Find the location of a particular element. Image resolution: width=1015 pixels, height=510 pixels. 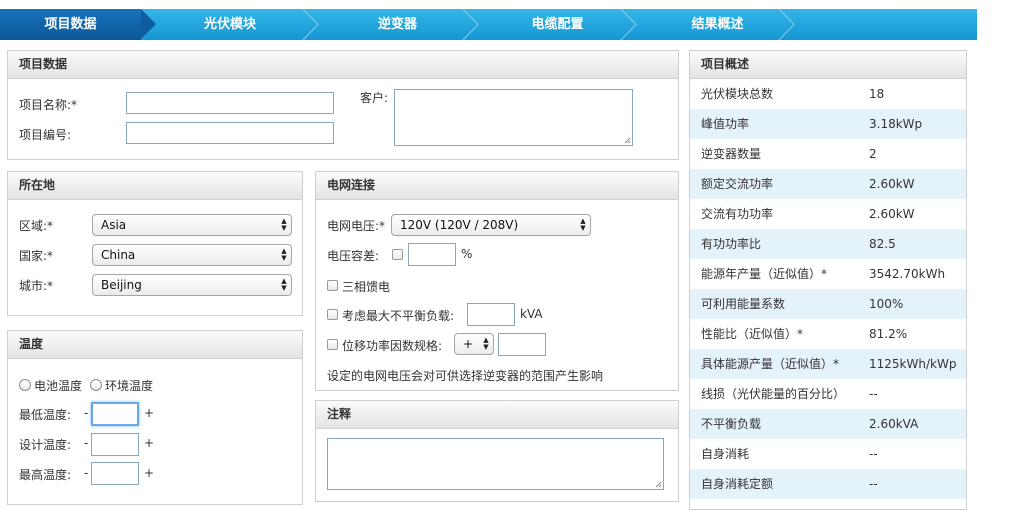

summary-row: 自身消耗 -- is located at coordinates (789, 454).